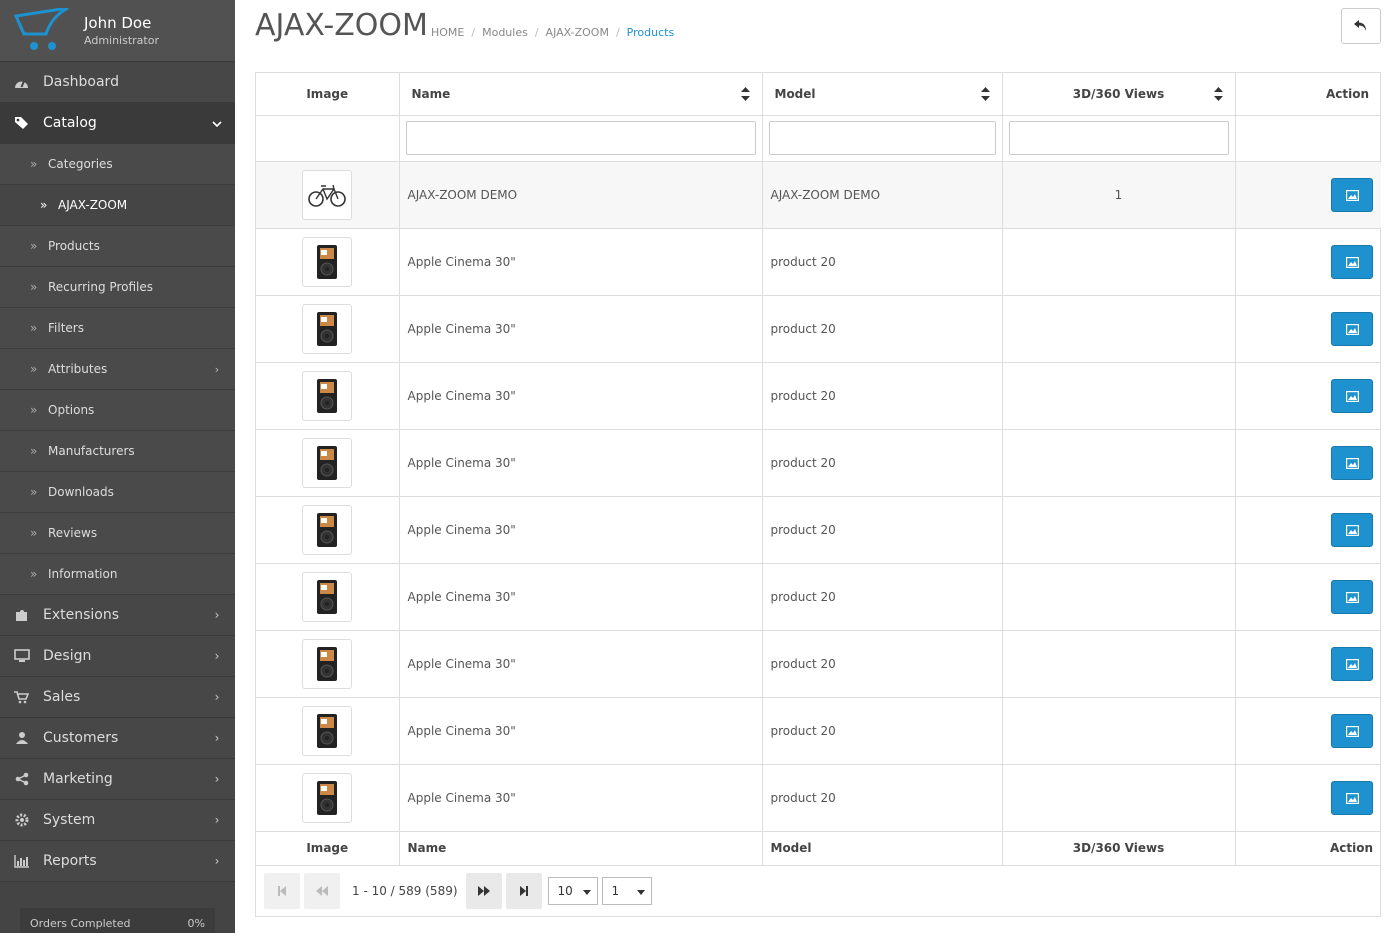  I want to click on sidebar-subitem-manufacturers: » Manufacturers, so click(117, 451).